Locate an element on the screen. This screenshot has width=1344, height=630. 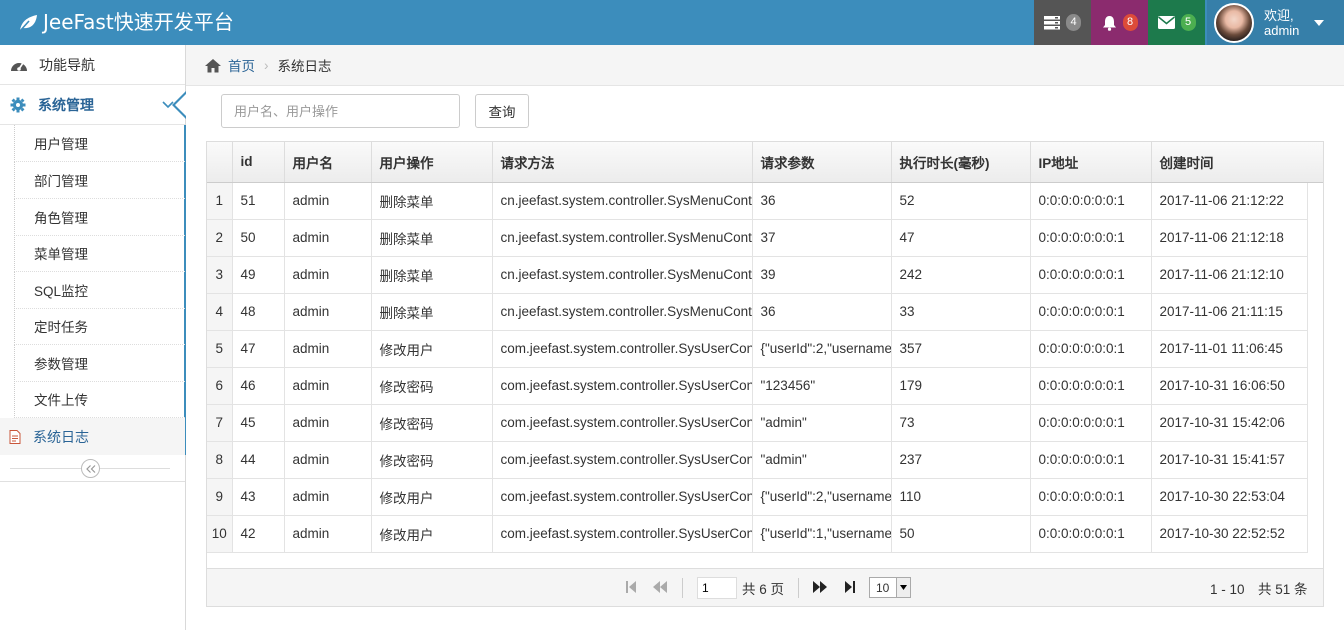
row-number: 6 is located at coordinates (220, 386).